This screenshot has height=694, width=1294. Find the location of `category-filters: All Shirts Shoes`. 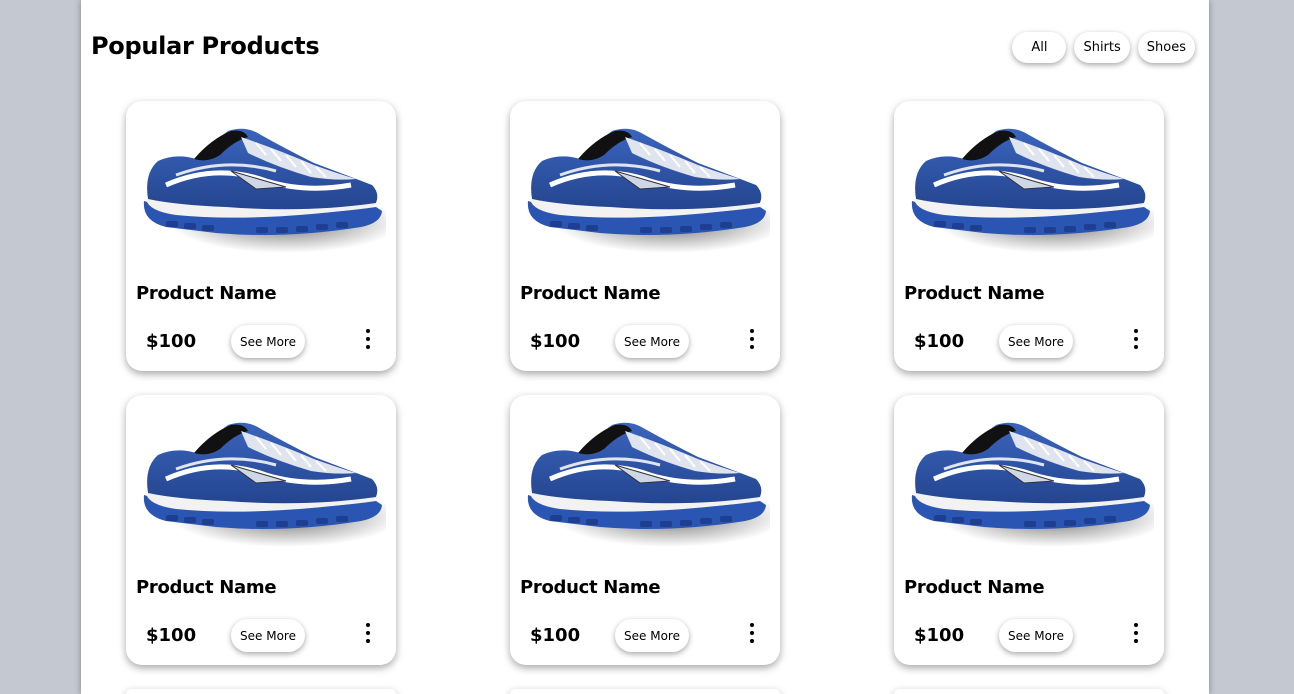

category-filters: All Shirts Shoes is located at coordinates (1103, 47).